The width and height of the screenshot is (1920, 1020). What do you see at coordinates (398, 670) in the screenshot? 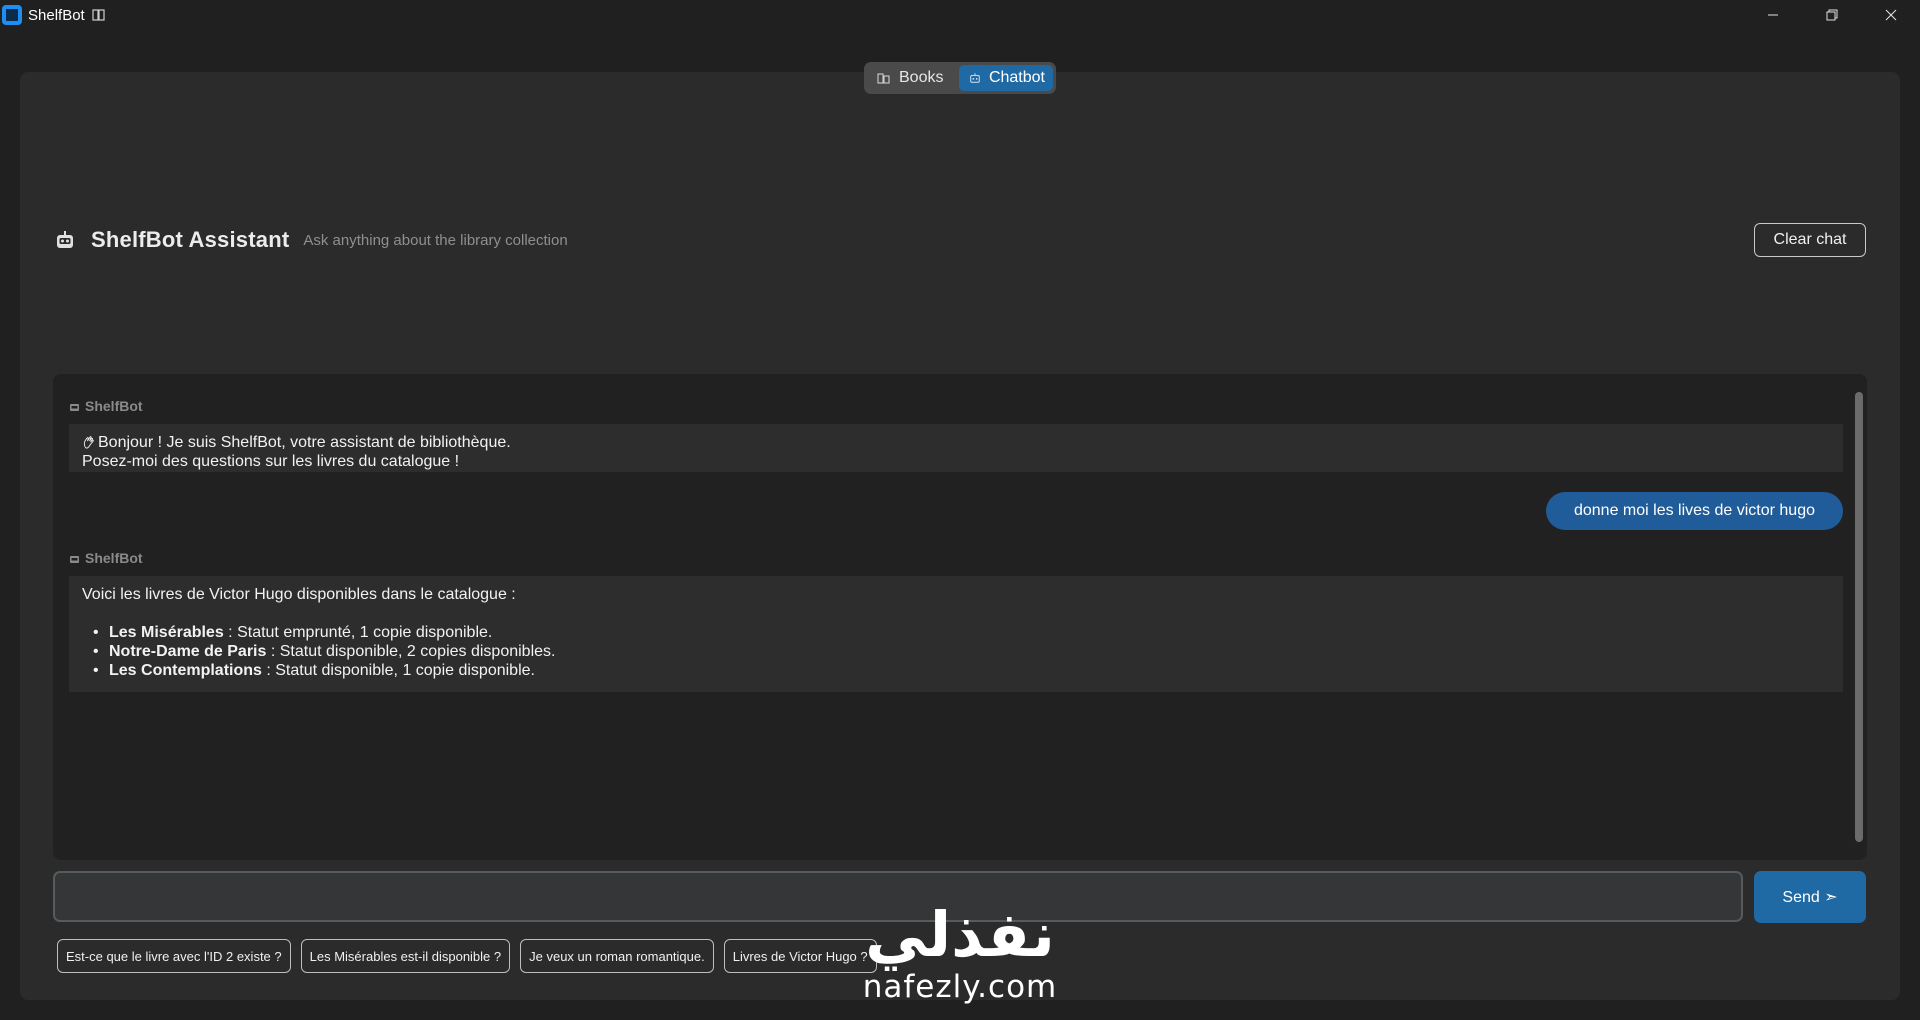
I see `book-detail: : Statut disponible, 1 copie disponible.` at bounding box center [398, 670].